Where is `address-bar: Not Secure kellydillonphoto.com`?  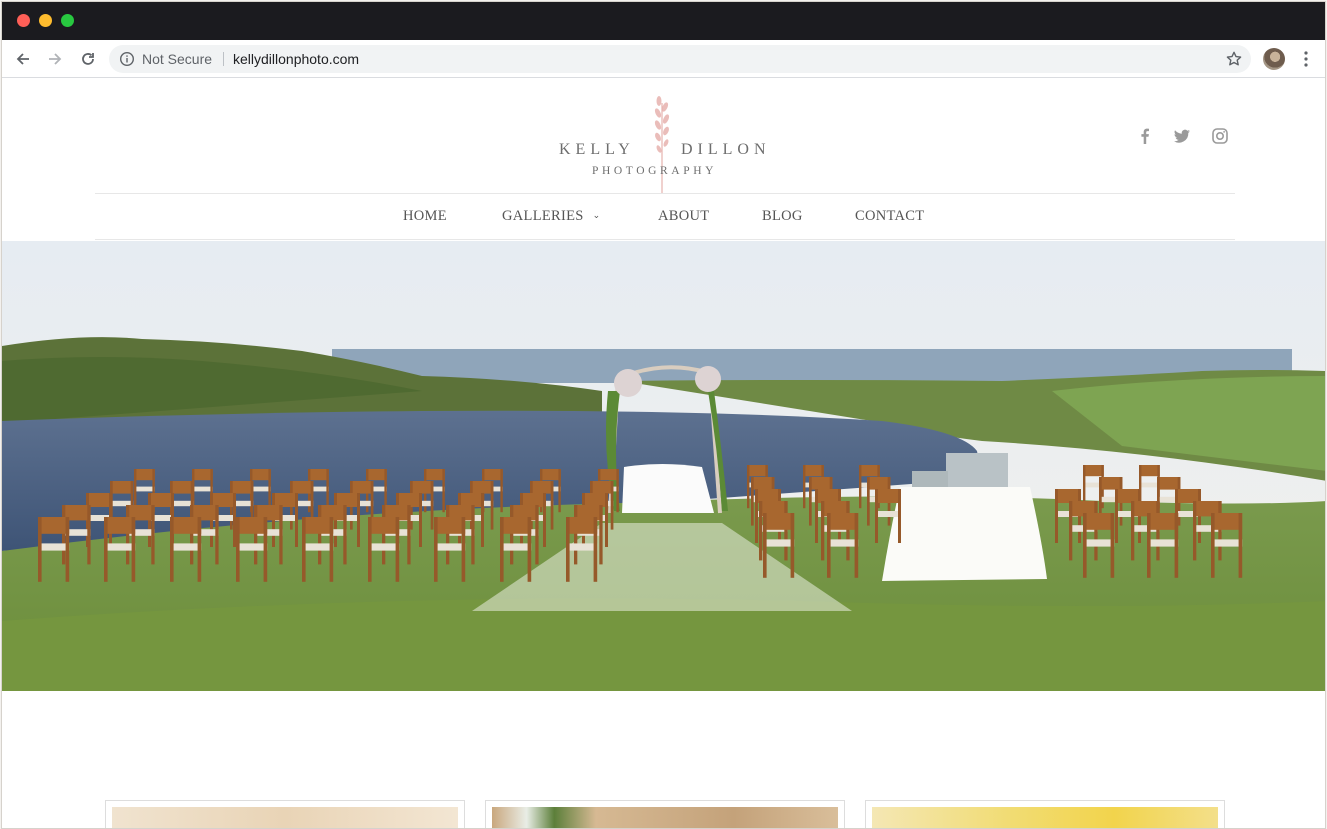
address-bar: Not Secure kellydillonphoto.com is located at coordinates (680, 59).